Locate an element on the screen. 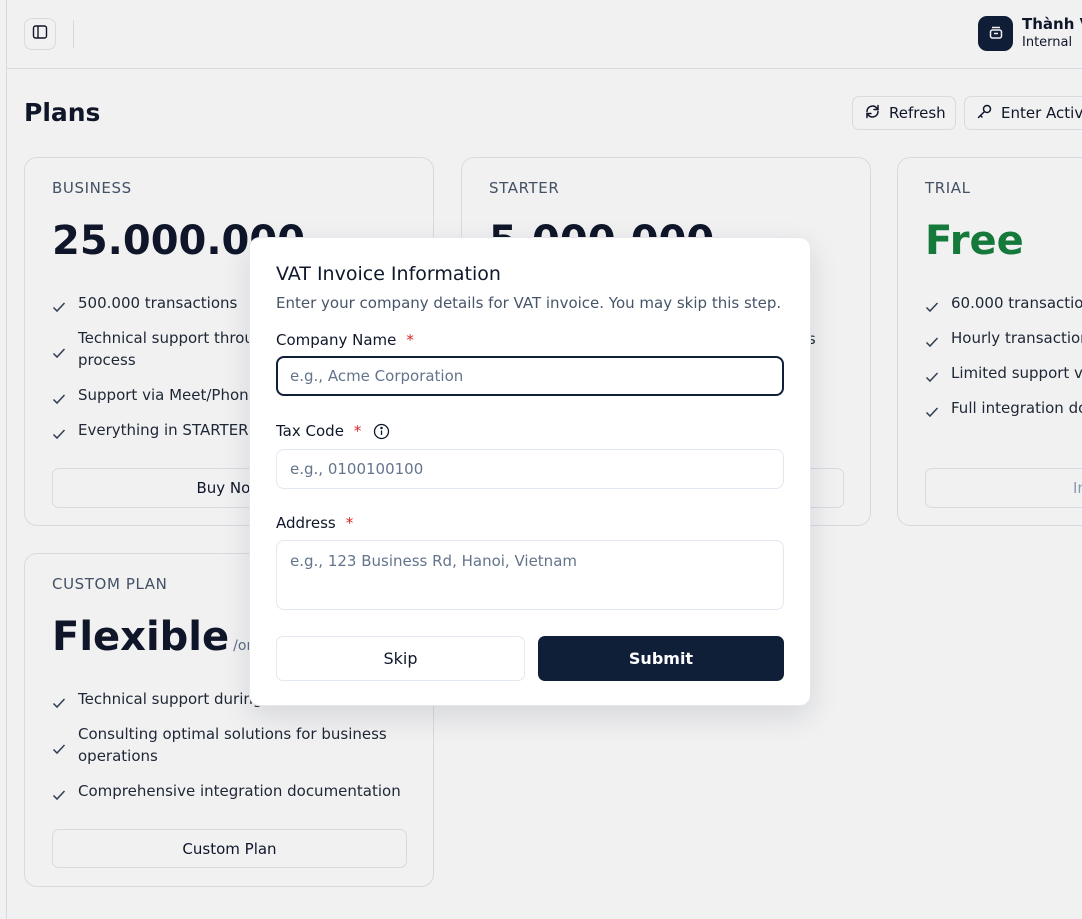 The image size is (1082, 919). tax-code-label: Tax Code * is located at coordinates (333, 431).